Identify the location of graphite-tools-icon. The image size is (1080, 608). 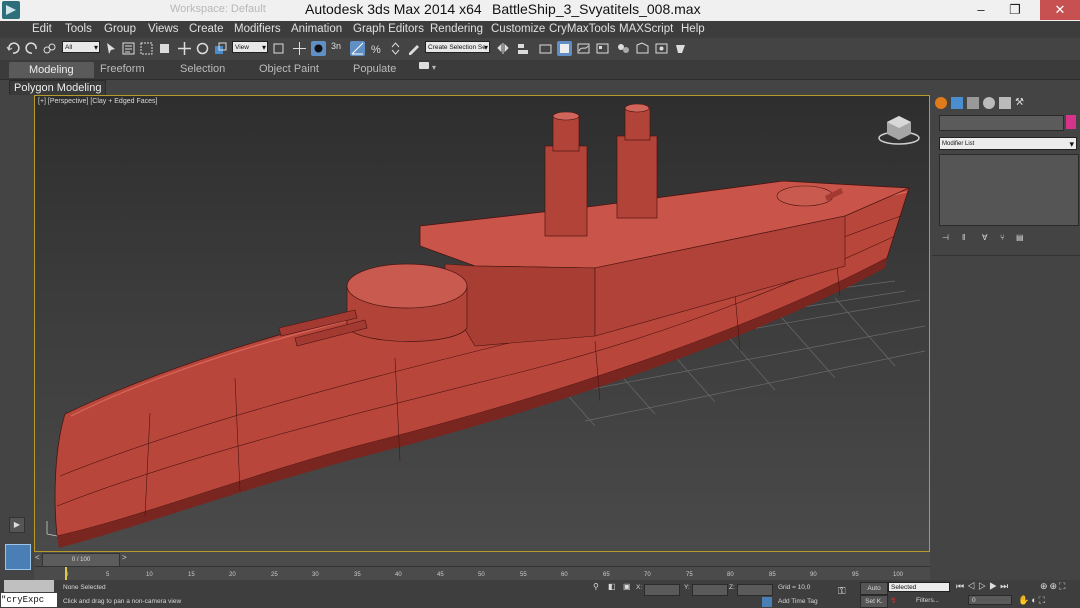
(564, 48).